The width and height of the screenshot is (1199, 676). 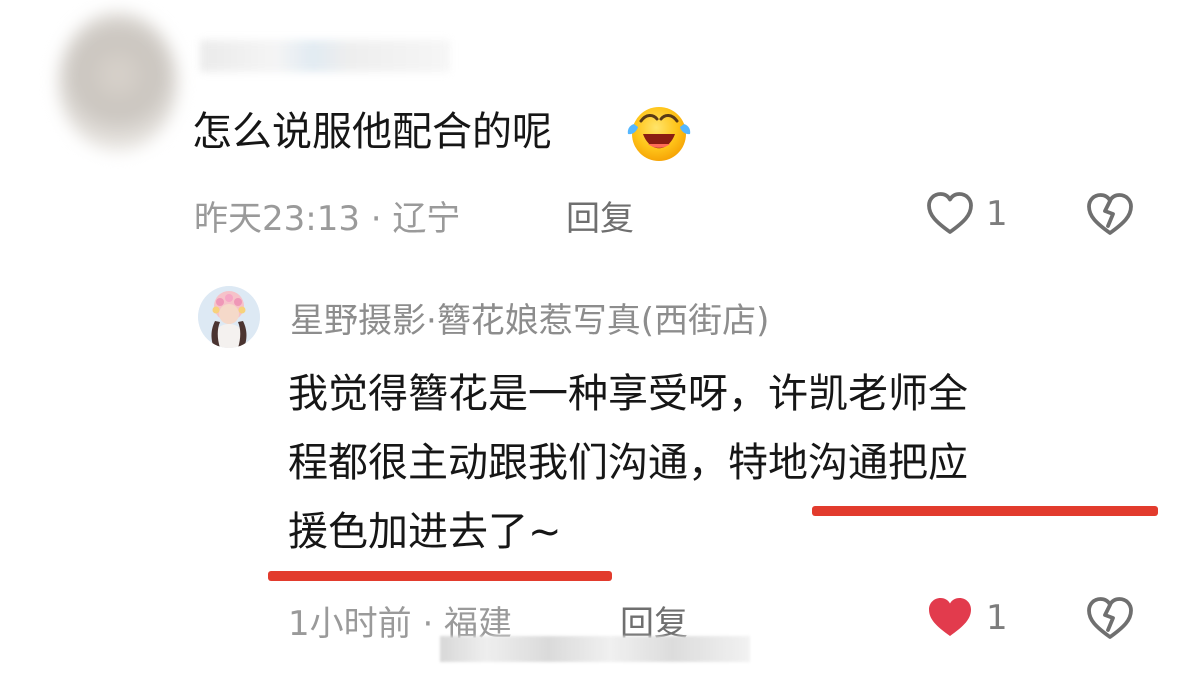 What do you see at coordinates (595, 649) in the screenshot?
I see `watermark-blurred` at bounding box center [595, 649].